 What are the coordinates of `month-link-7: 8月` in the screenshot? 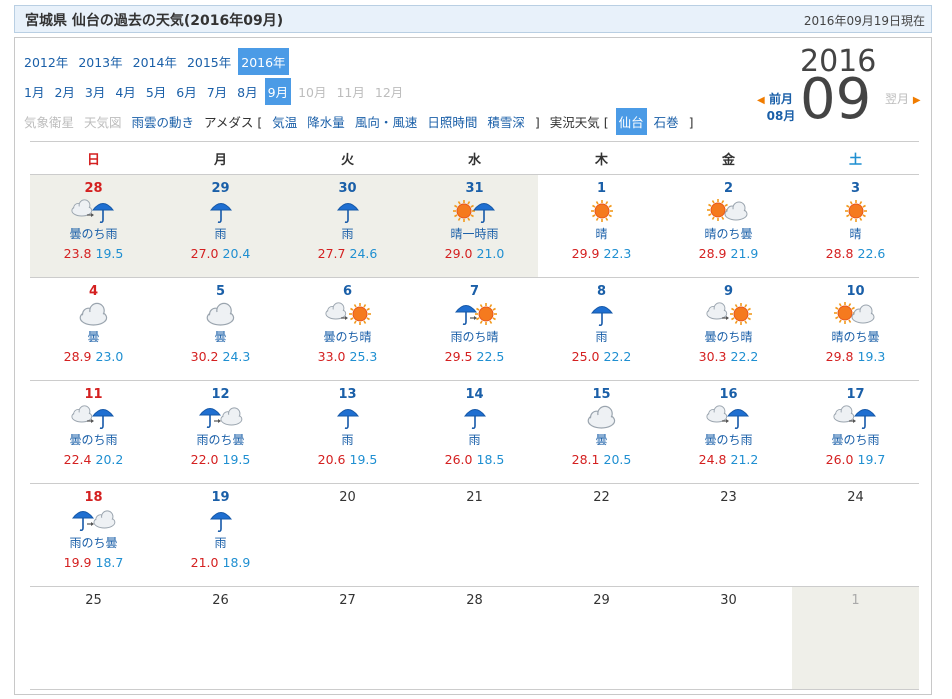 It's located at (247, 91).